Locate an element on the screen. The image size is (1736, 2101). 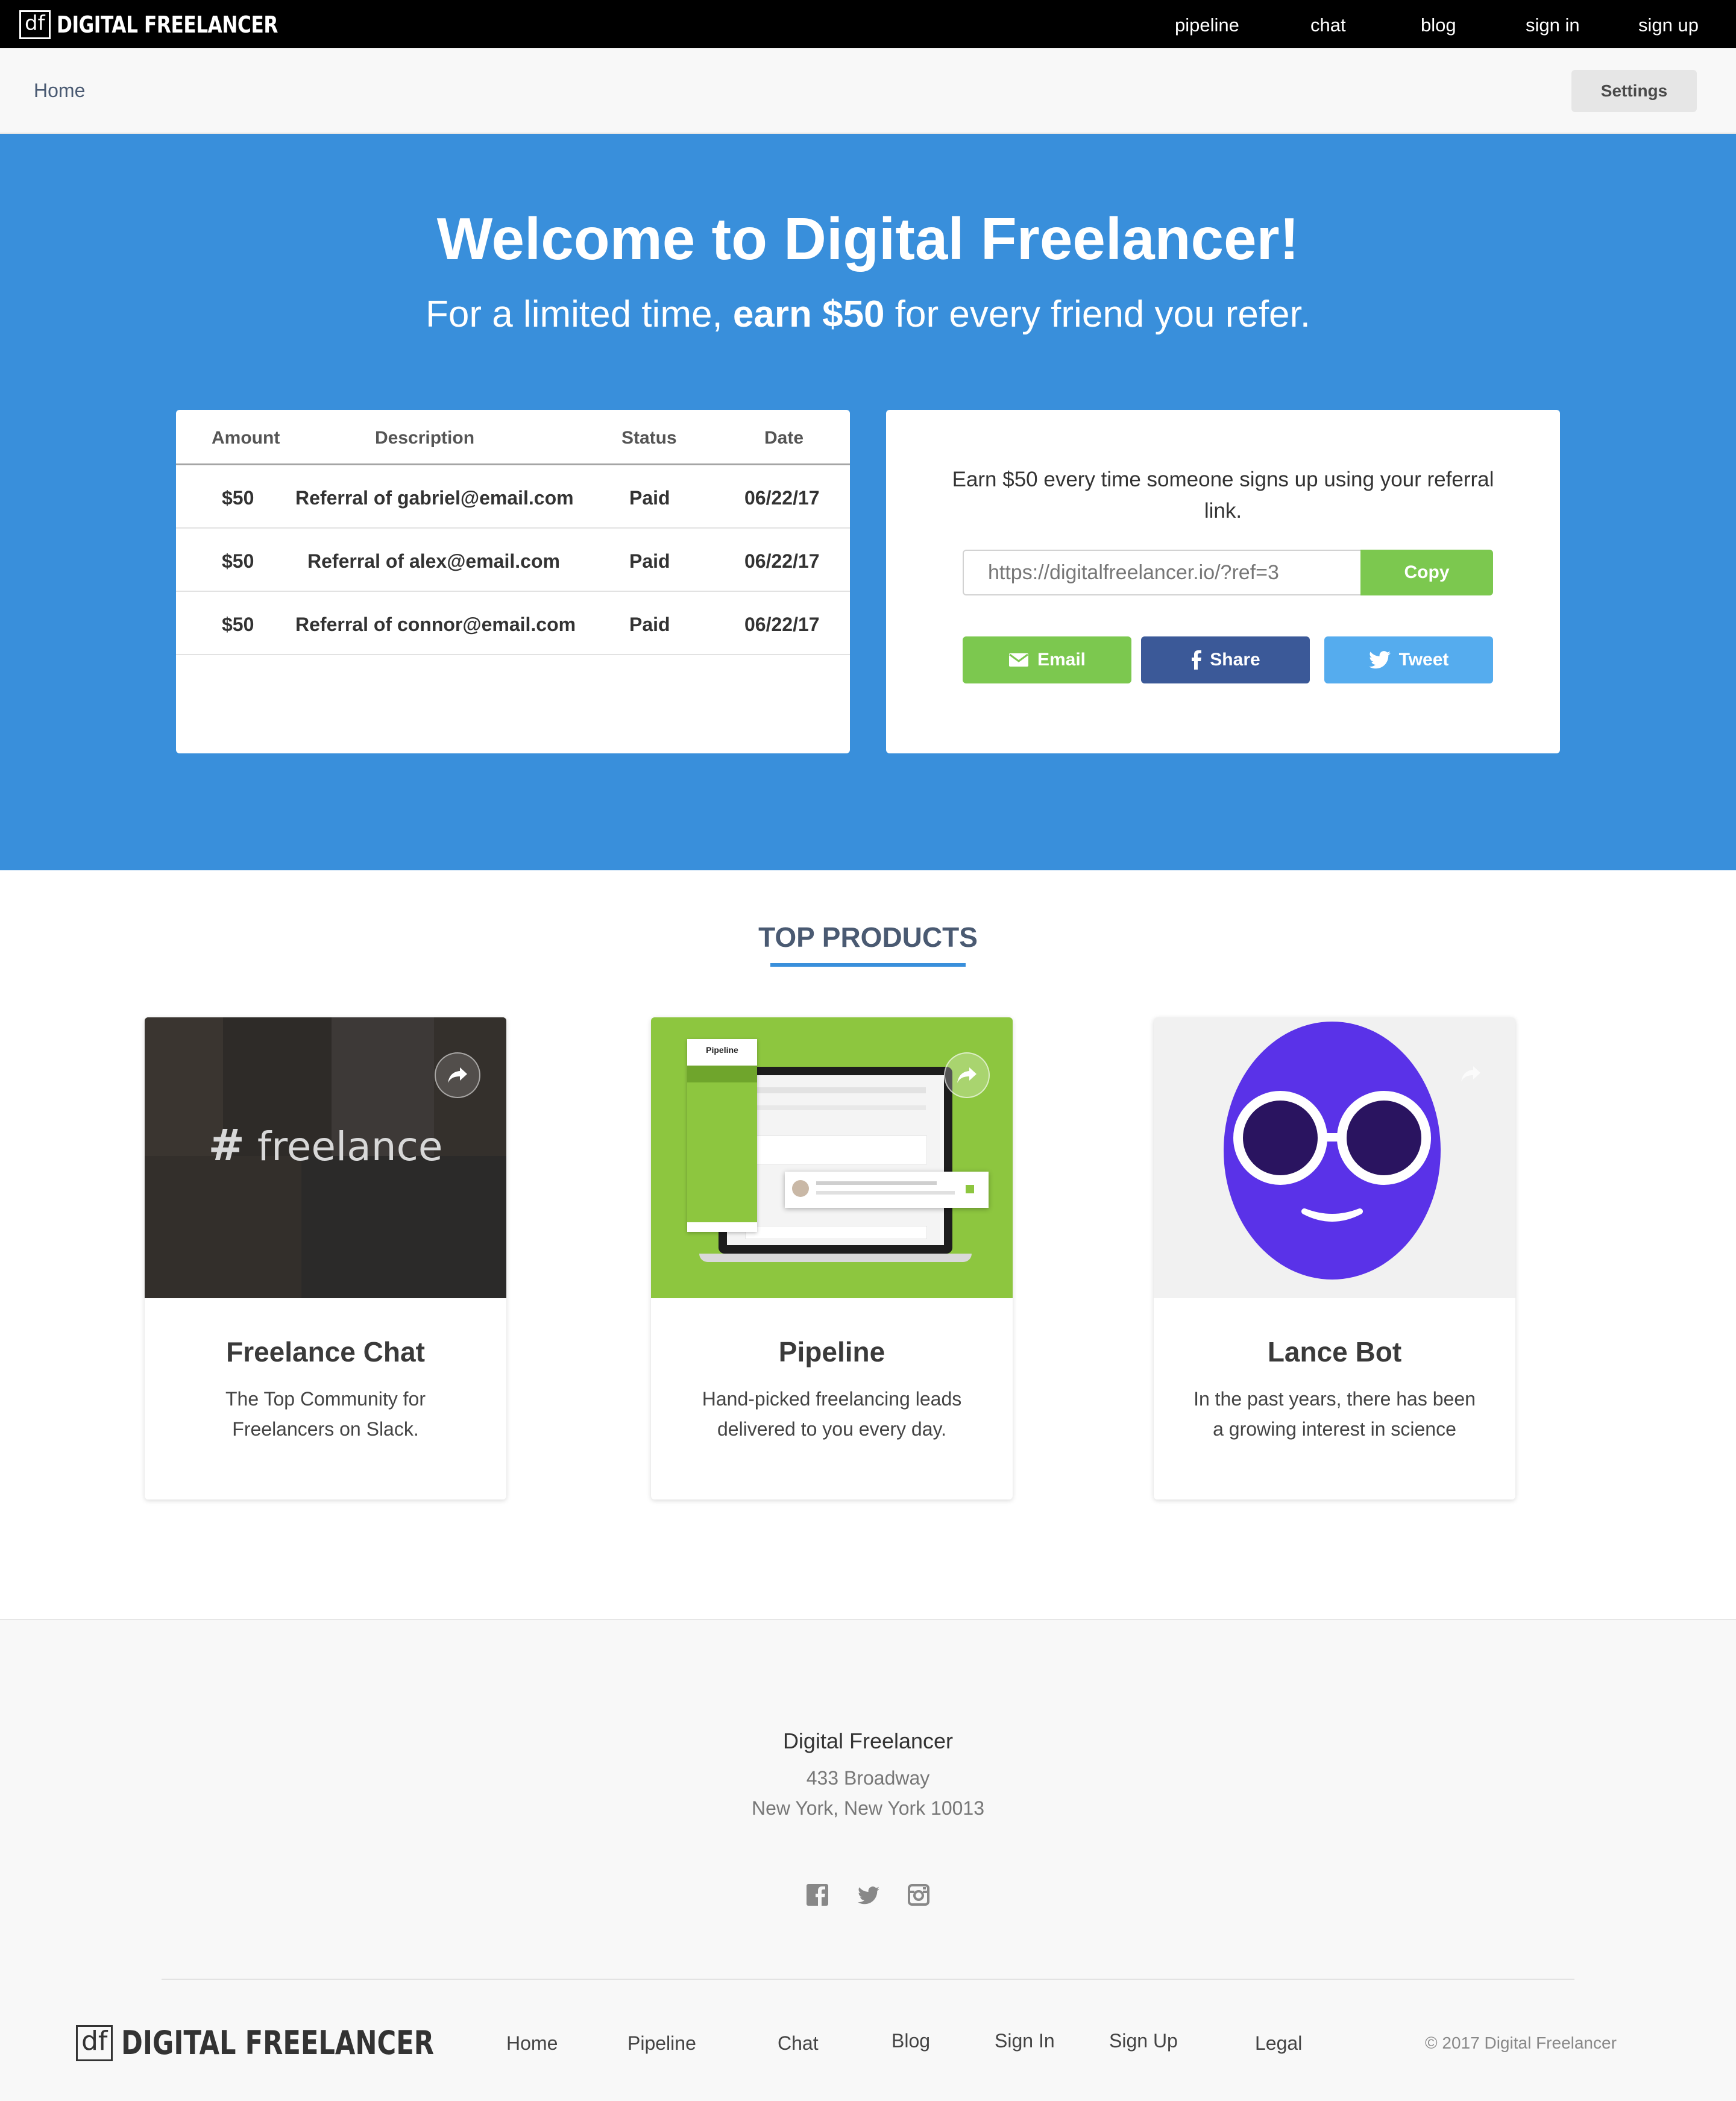
hero-subtitle-pre: For a limited time, is located at coordinates (579, 314).